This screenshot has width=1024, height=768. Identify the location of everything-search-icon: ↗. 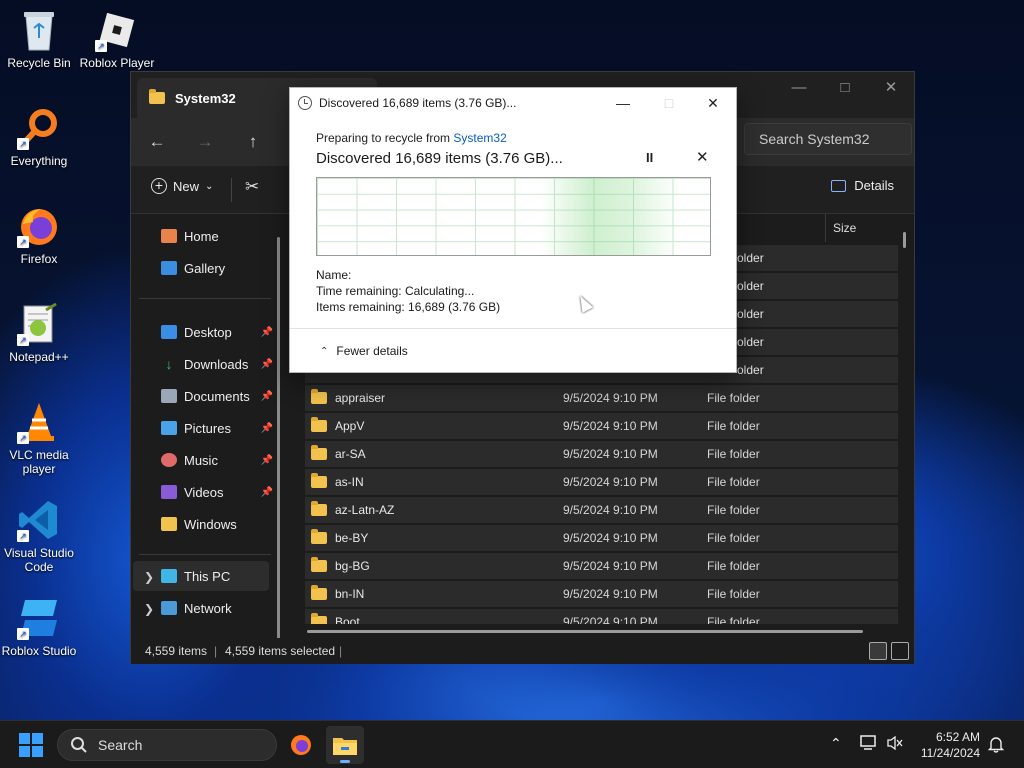
(39, 128).